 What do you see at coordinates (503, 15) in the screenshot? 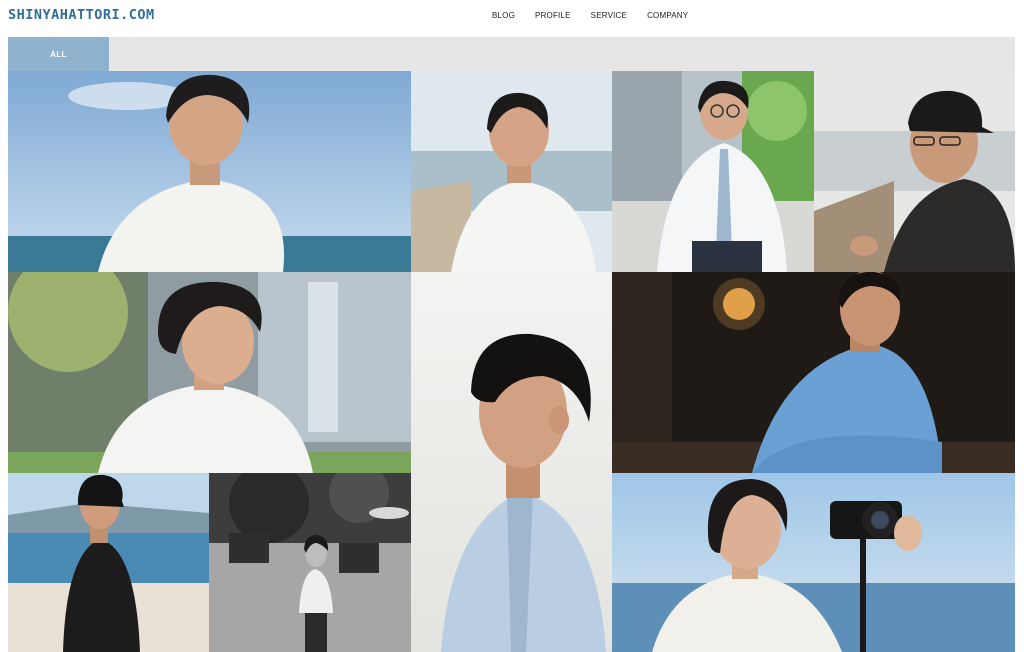
I see `nav-blog: BLOG` at bounding box center [503, 15].